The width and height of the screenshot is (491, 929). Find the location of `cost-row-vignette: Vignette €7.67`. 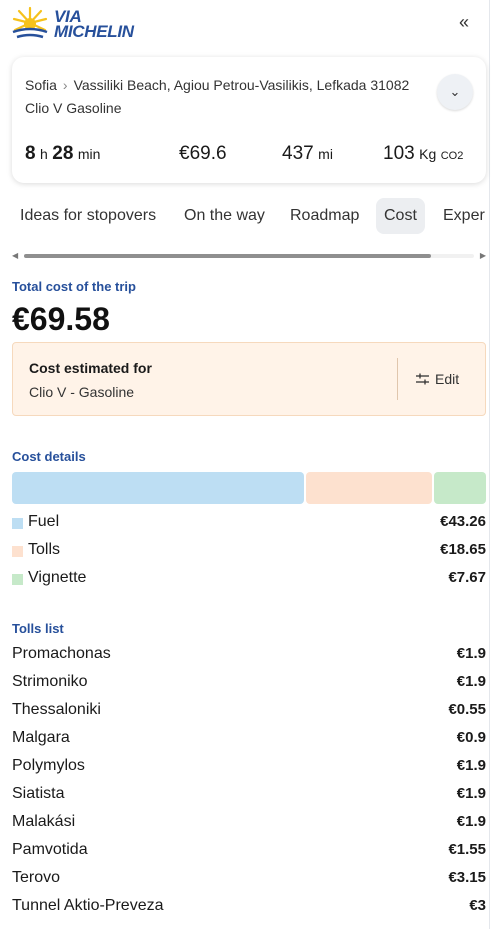

cost-row-vignette: Vignette €7.67 is located at coordinates (249, 579).